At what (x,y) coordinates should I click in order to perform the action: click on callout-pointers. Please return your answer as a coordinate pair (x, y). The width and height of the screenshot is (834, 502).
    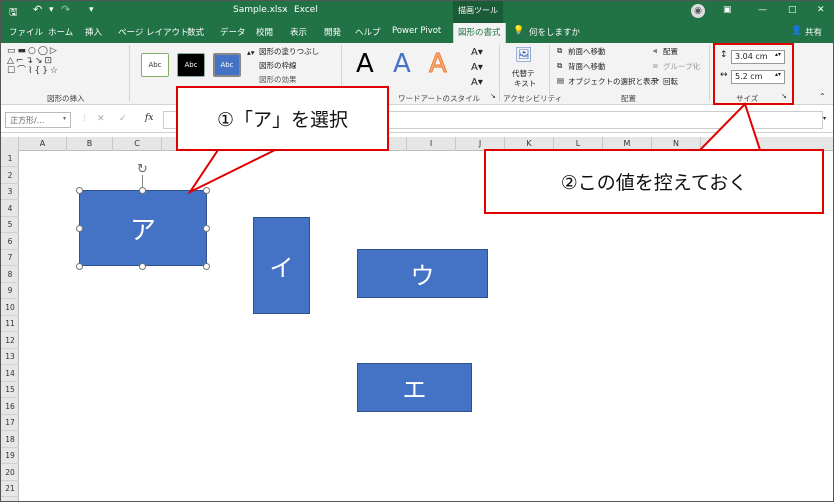
    Looking at the image, I should click on (474, 148).